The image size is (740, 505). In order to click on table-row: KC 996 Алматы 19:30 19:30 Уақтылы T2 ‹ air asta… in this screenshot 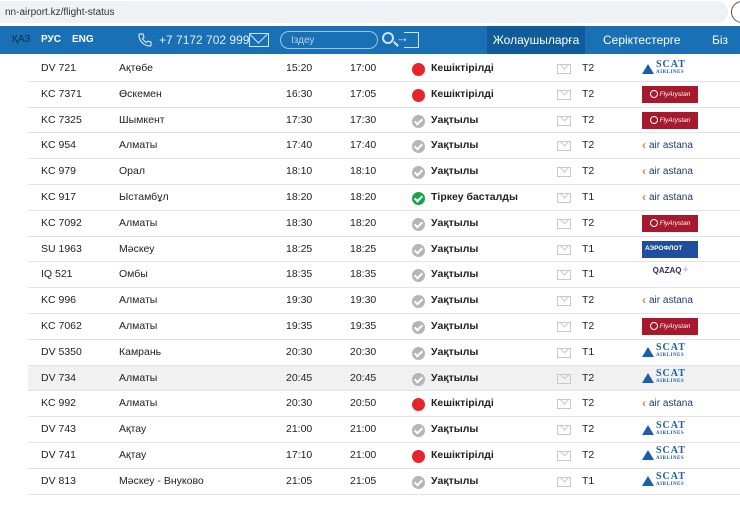, I will do `click(384, 301)`.